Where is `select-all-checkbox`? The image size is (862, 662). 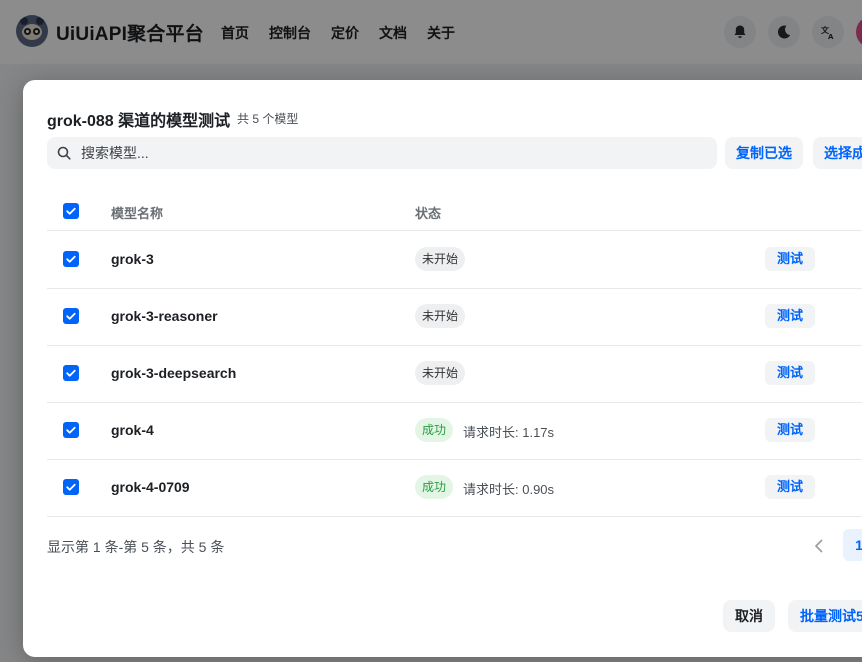 select-all-checkbox is located at coordinates (71, 211).